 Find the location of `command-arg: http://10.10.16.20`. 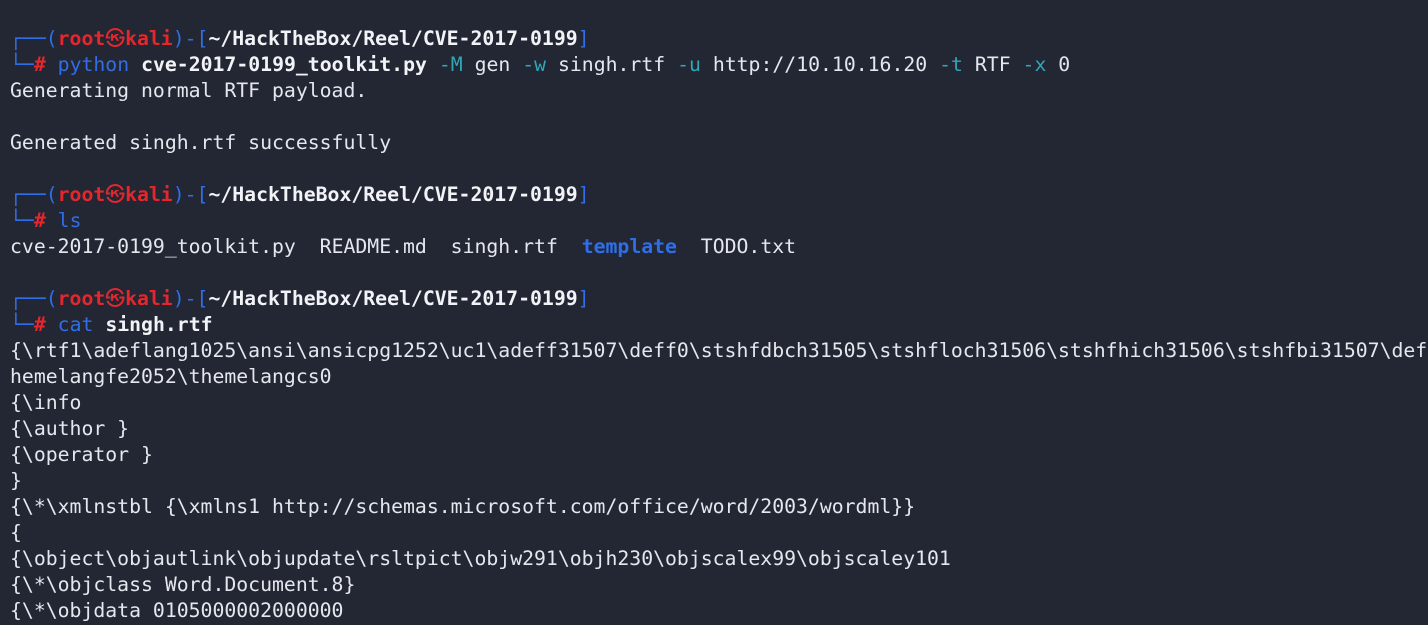

command-arg: http://10.10.16.20 is located at coordinates (820, 64).